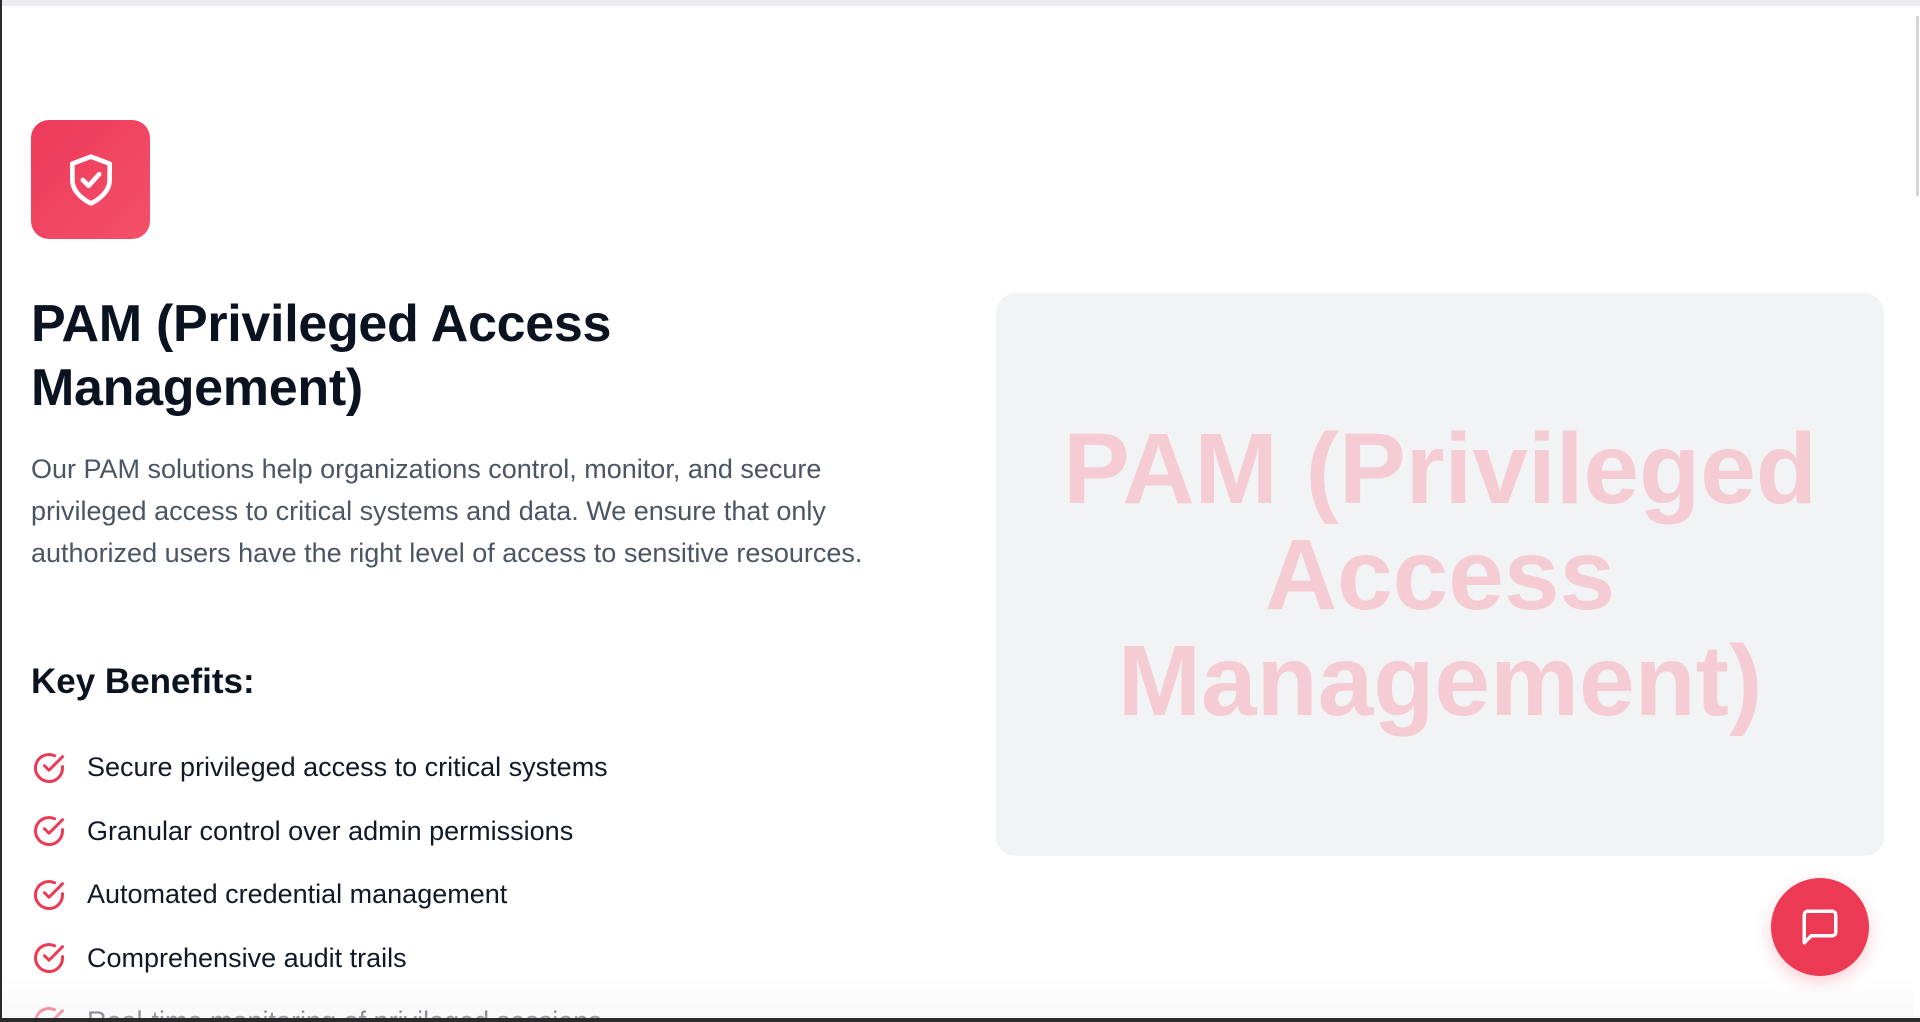  I want to click on page-title: PAM (Privileged Access Management), so click(321, 356).